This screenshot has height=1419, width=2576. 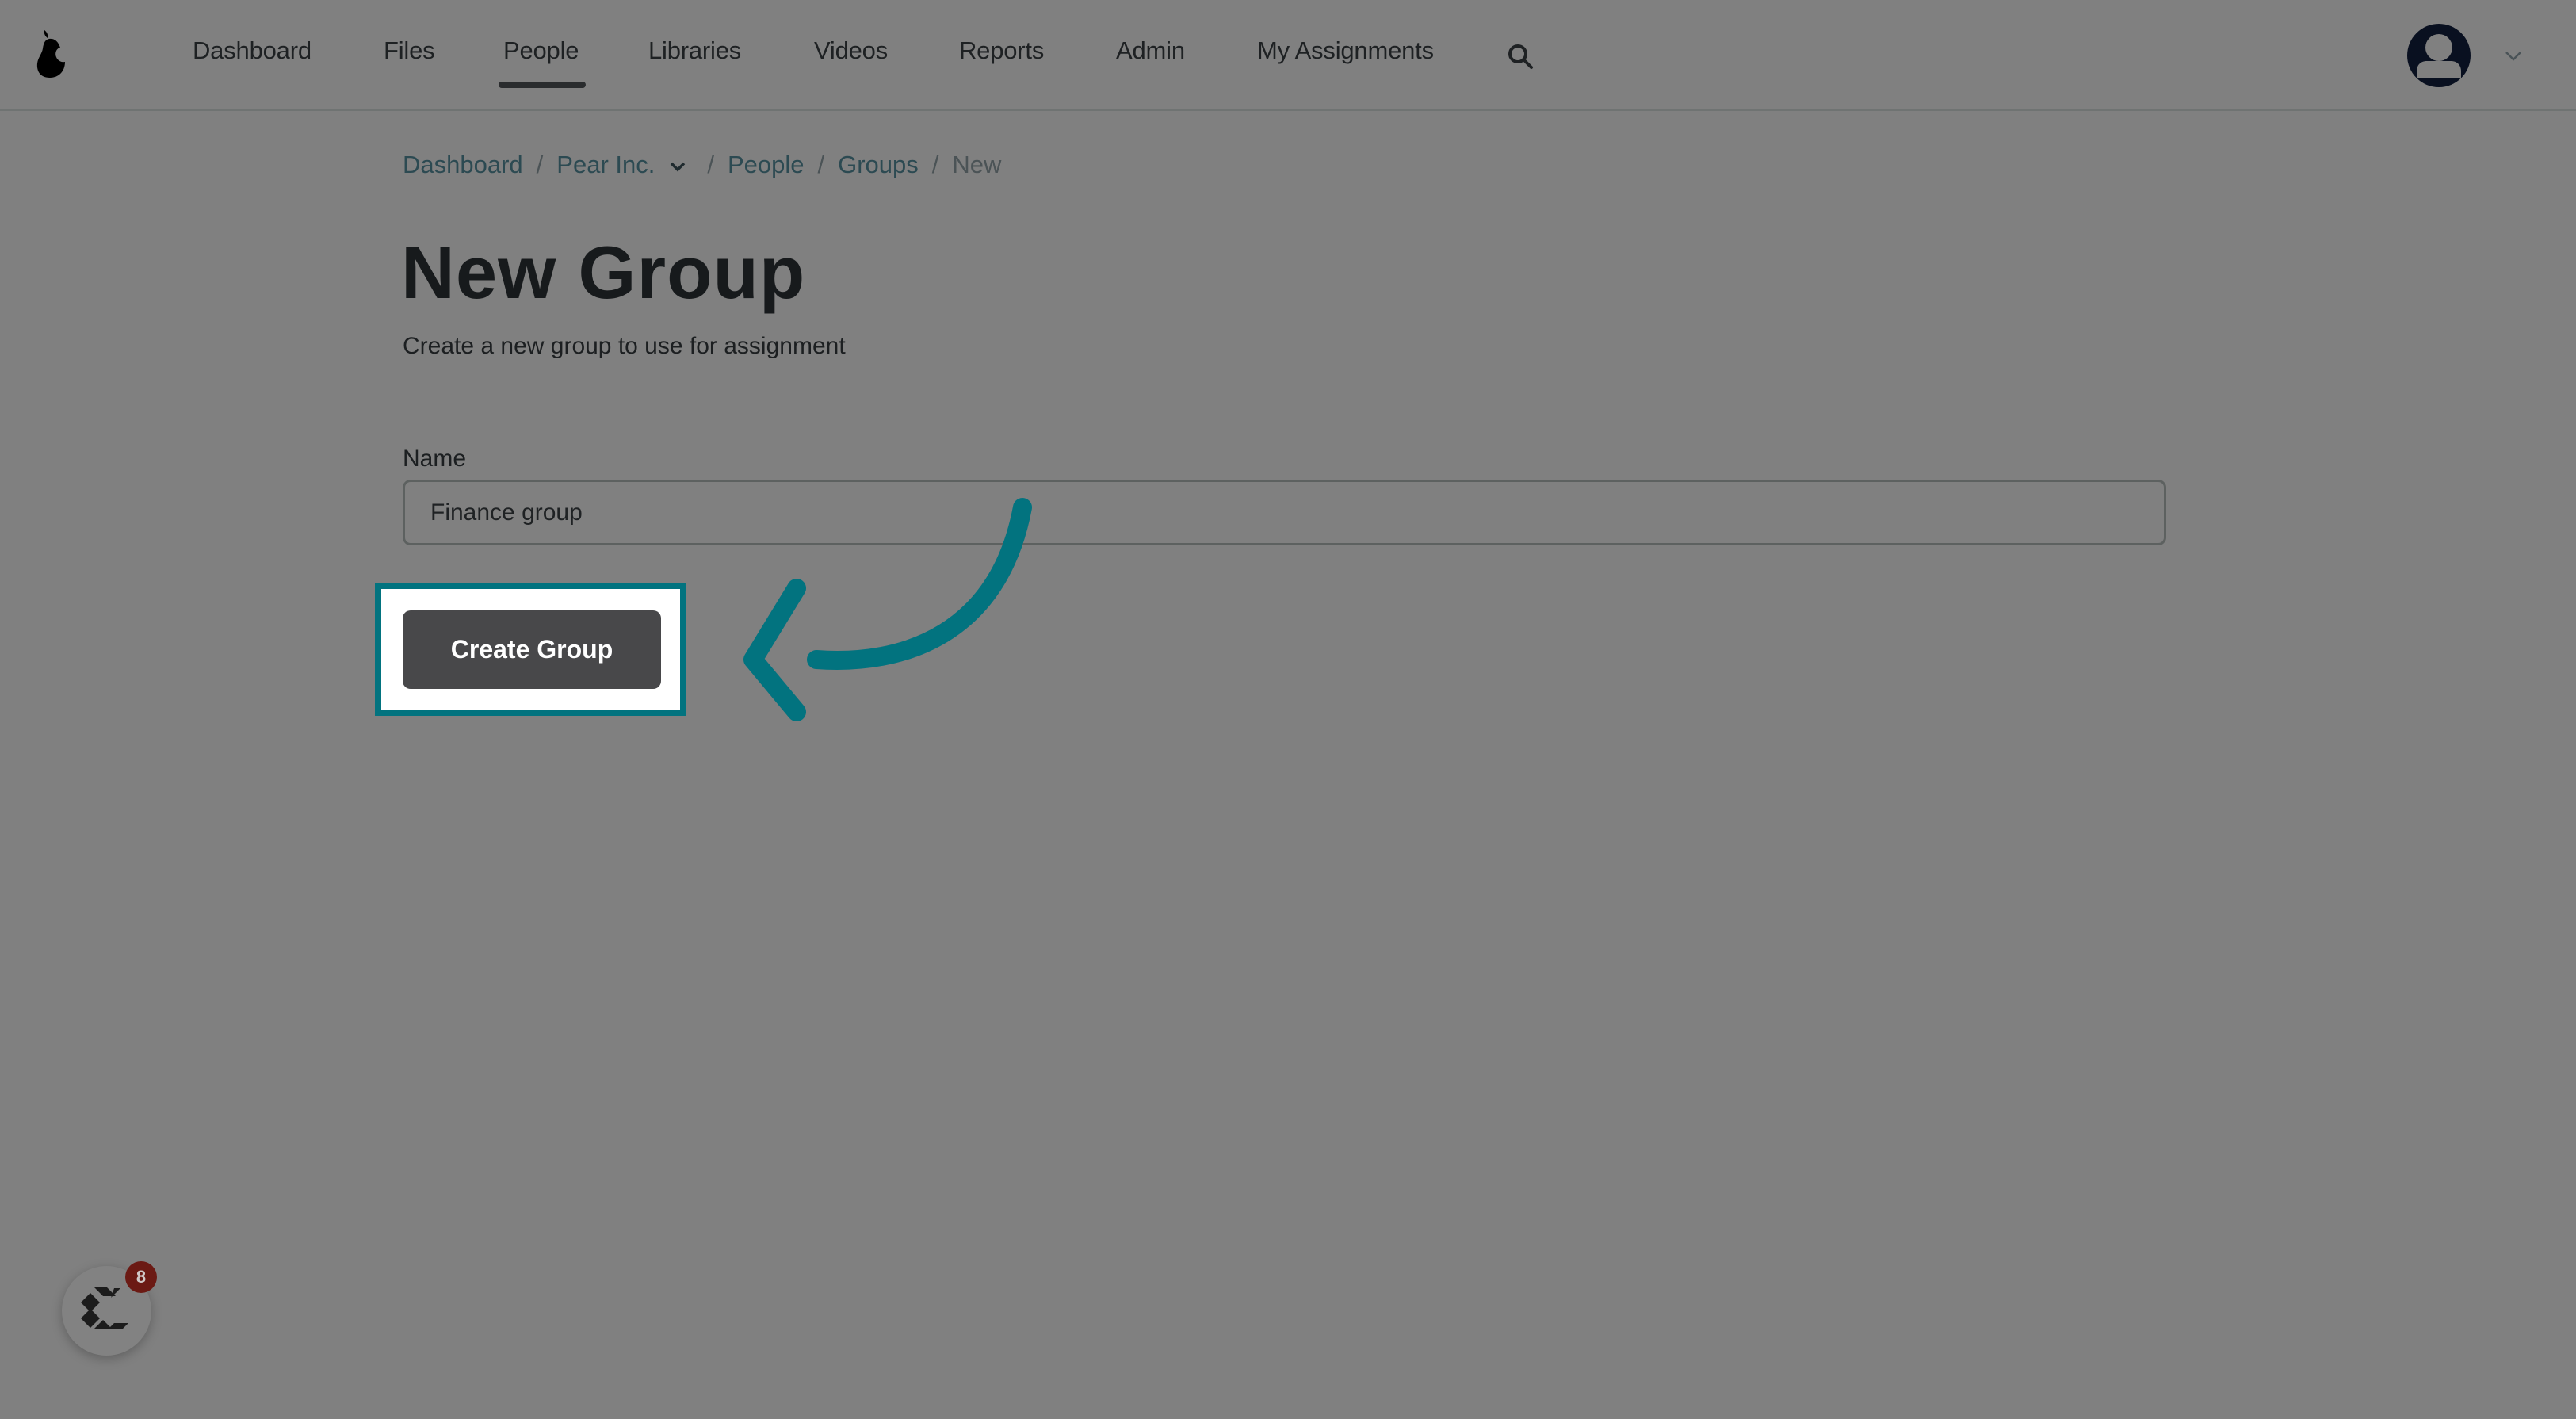 I want to click on nav-item-admin: Admin, so click(x=1150, y=50).